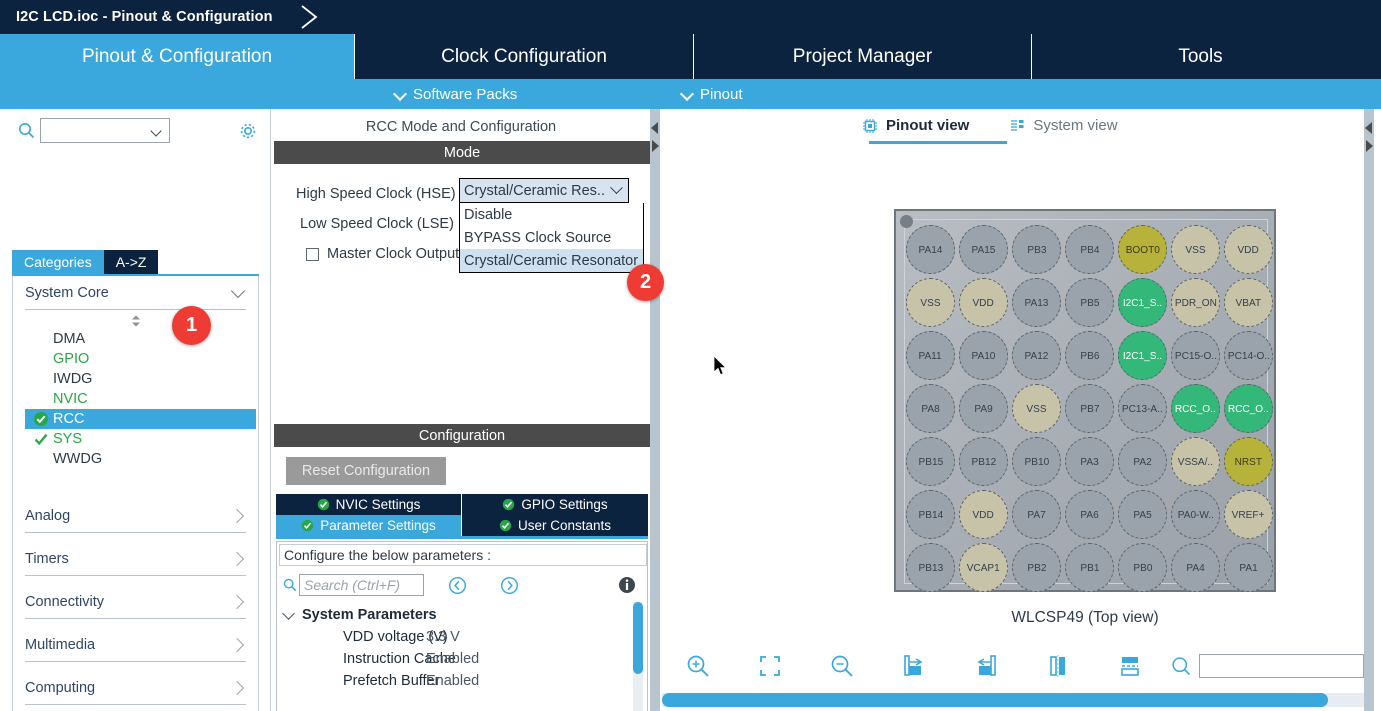  I want to click on pin-ball: PB2, so click(1036, 567).